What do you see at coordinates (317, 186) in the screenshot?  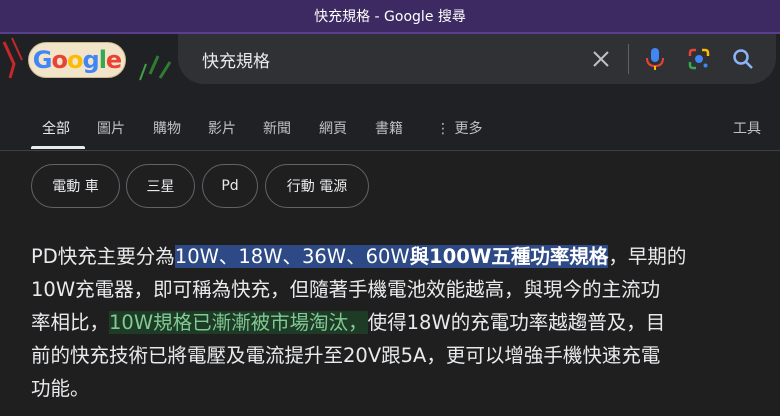 I see `chip-power-bank: 行動 電源` at bounding box center [317, 186].